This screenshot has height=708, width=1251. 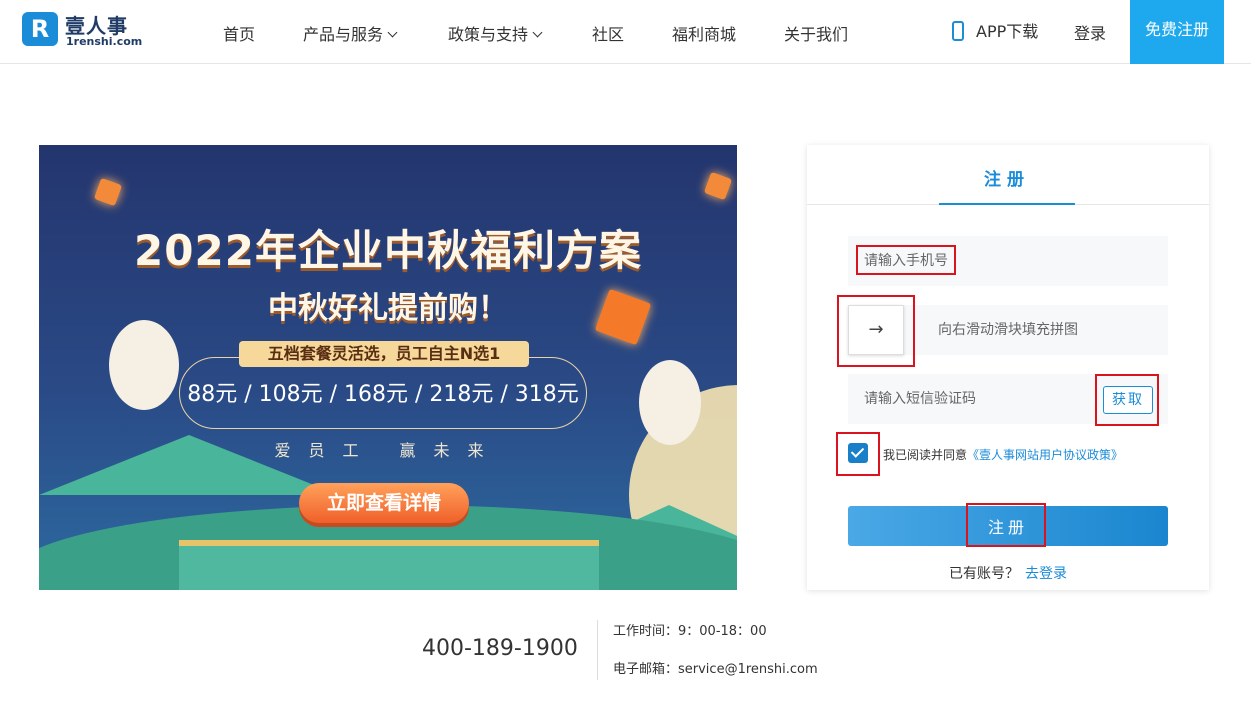 I want to click on slider-hint: 向右滑动滑块填充拼图, so click(x=1008, y=330).